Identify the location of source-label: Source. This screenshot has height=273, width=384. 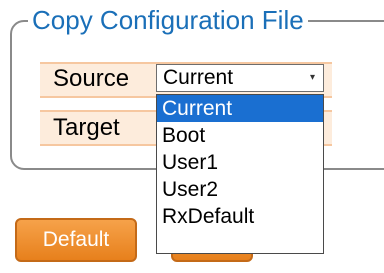
(91, 78).